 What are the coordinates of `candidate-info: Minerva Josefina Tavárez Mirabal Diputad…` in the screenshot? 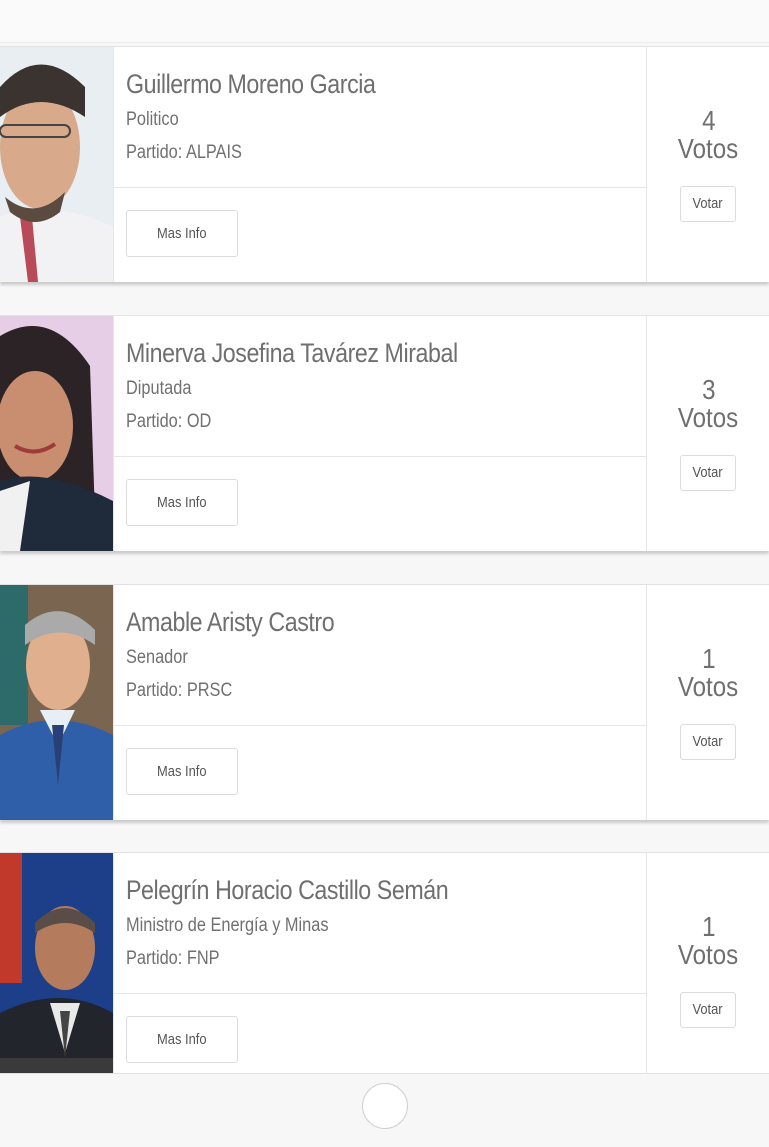 It's located at (380, 433).